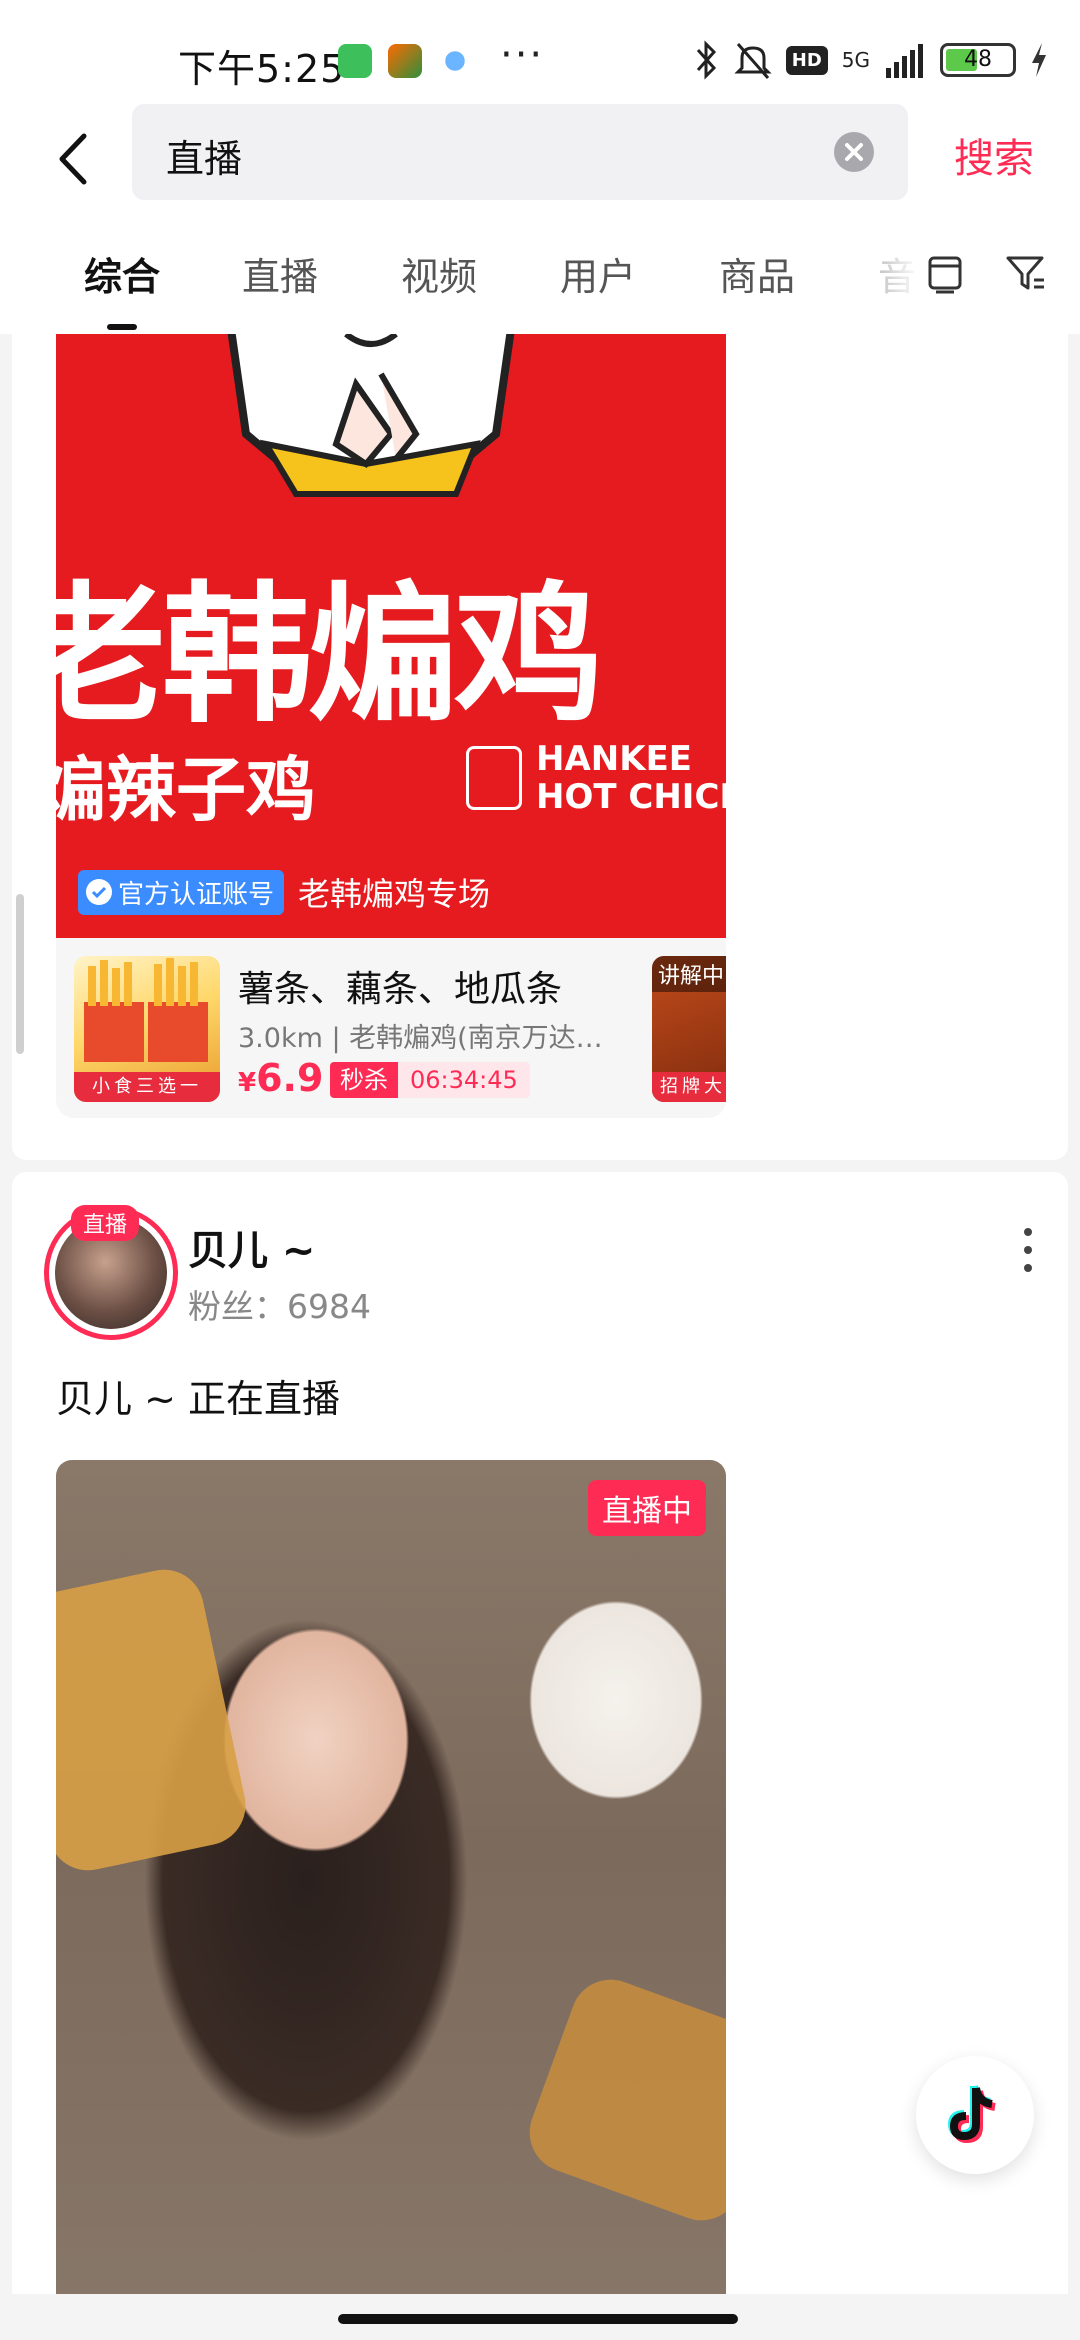 This screenshot has width=1080, height=2340. I want to click on battery-percent: 48, so click(978, 59).